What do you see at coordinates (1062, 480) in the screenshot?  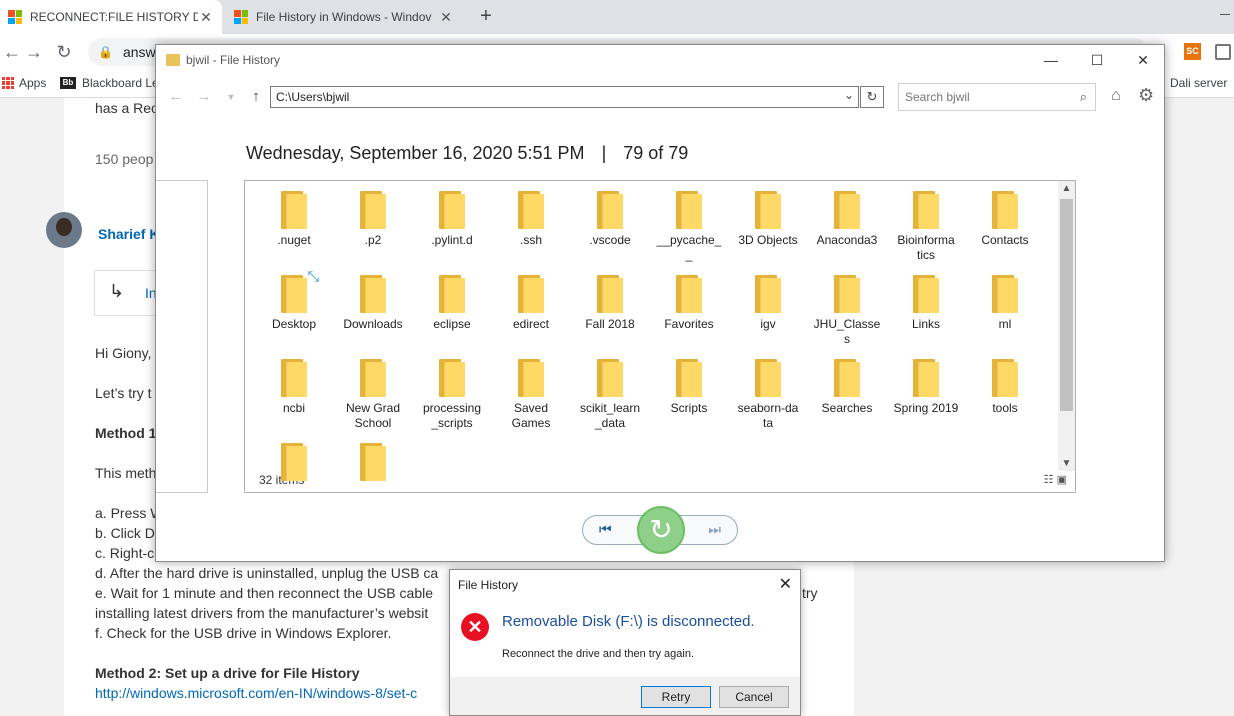 I see `large-icons-view-icon: ▣` at bounding box center [1062, 480].